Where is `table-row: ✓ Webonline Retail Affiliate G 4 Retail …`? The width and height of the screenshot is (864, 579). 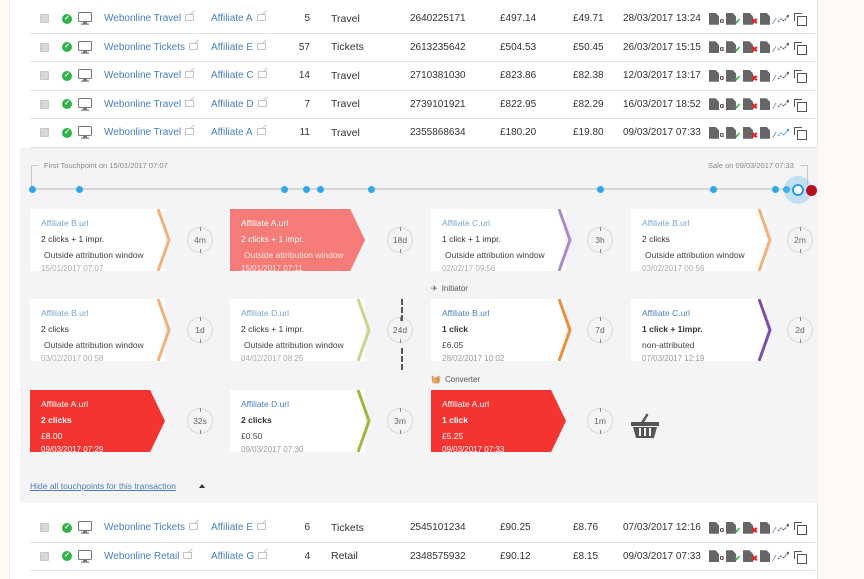
table-row: ✓ Webonline Retail Affiliate G 4 Retail … is located at coordinates (424, 557).